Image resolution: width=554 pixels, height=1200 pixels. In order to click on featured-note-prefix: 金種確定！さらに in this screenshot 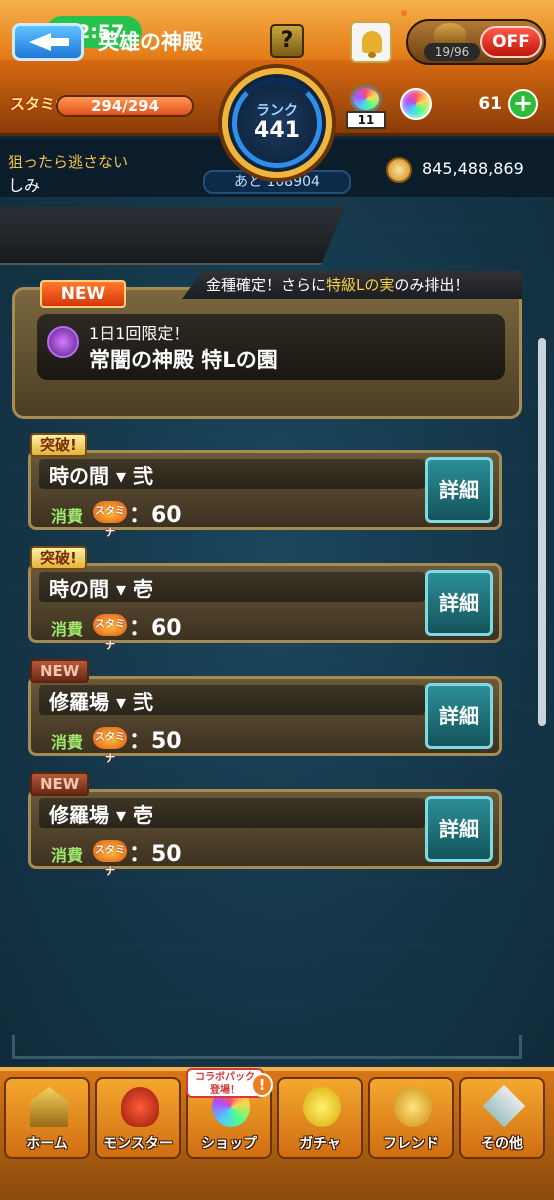, I will do `click(266, 285)`.